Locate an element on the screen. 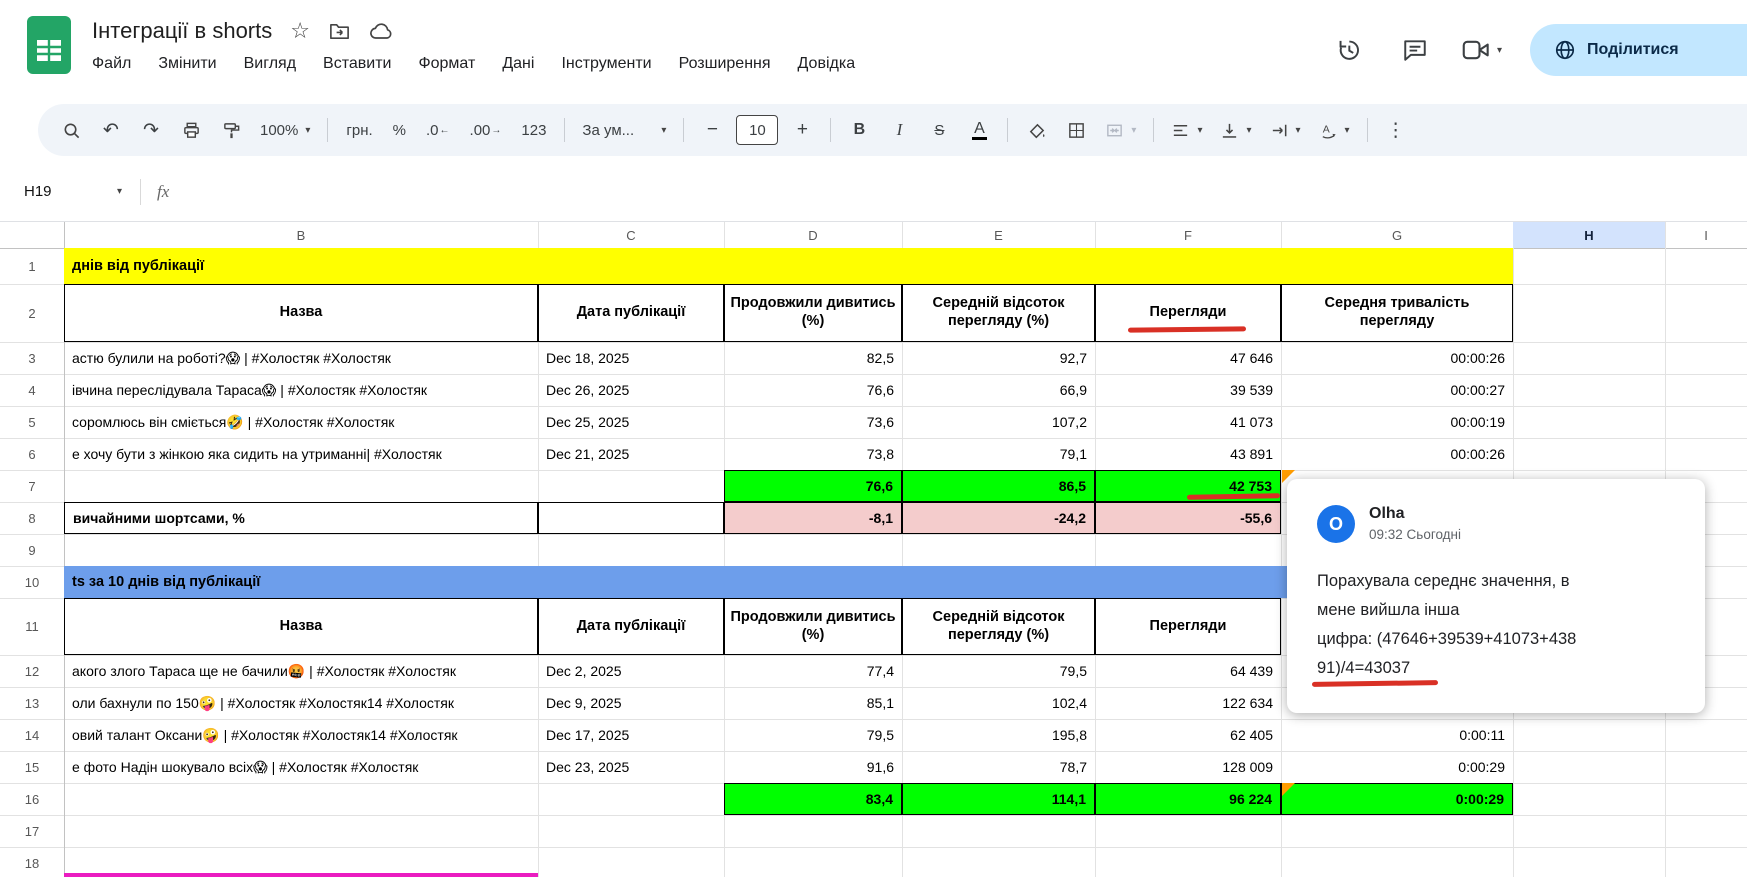  strikethrough-button: S is located at coordinates (939, 130).